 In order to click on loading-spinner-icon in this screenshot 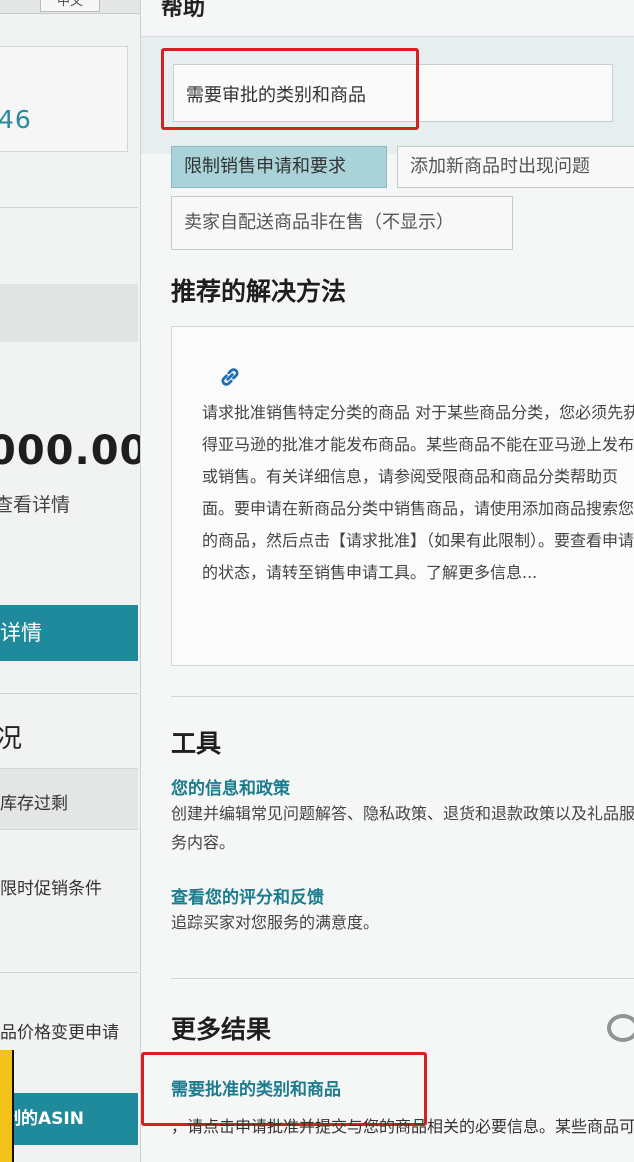, I will do `click(620, 1028)`.